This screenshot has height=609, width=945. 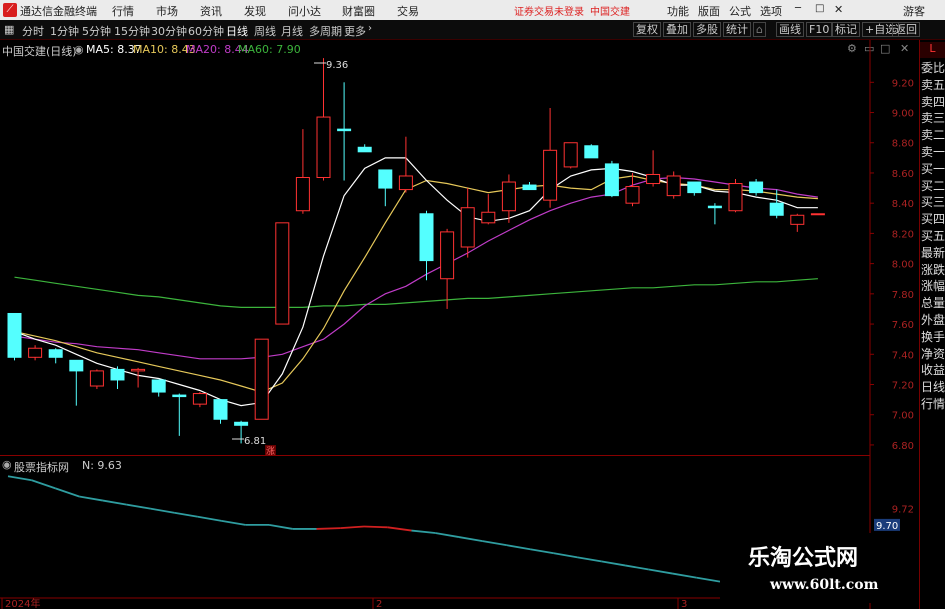 What do you see at coordinates (549, 10) in the screenshot?
I see `login-status: 证券交易未登录` at bounding box center [549, 10].